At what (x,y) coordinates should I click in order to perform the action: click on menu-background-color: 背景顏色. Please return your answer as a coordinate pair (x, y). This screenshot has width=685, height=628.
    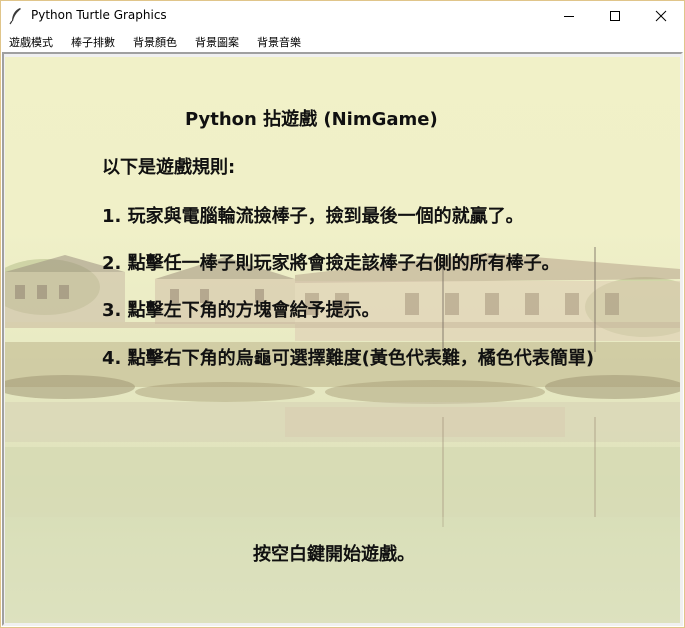
    Looking at the image, I should click on (155, 42).